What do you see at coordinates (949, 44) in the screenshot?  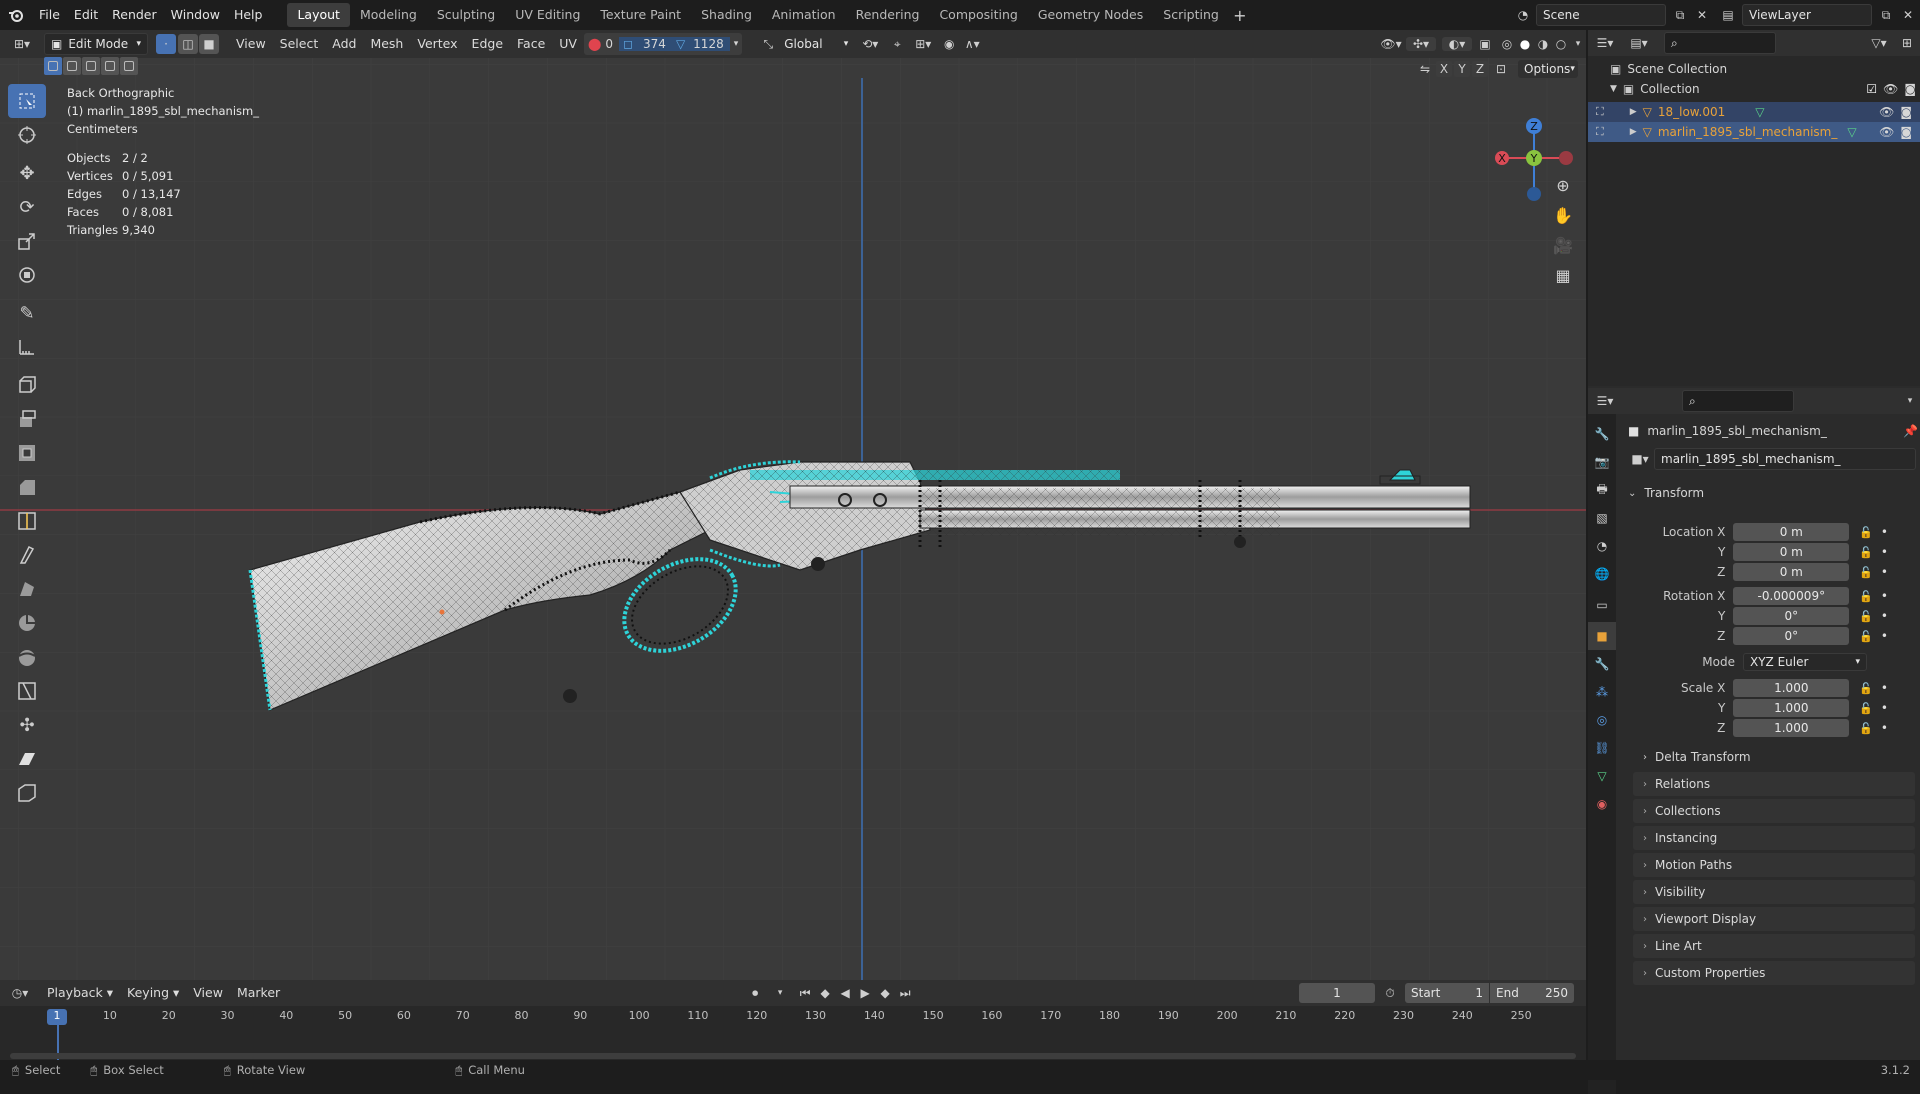 I see `proportional-edit-icon: ◉` at bounding box center [949, 44].